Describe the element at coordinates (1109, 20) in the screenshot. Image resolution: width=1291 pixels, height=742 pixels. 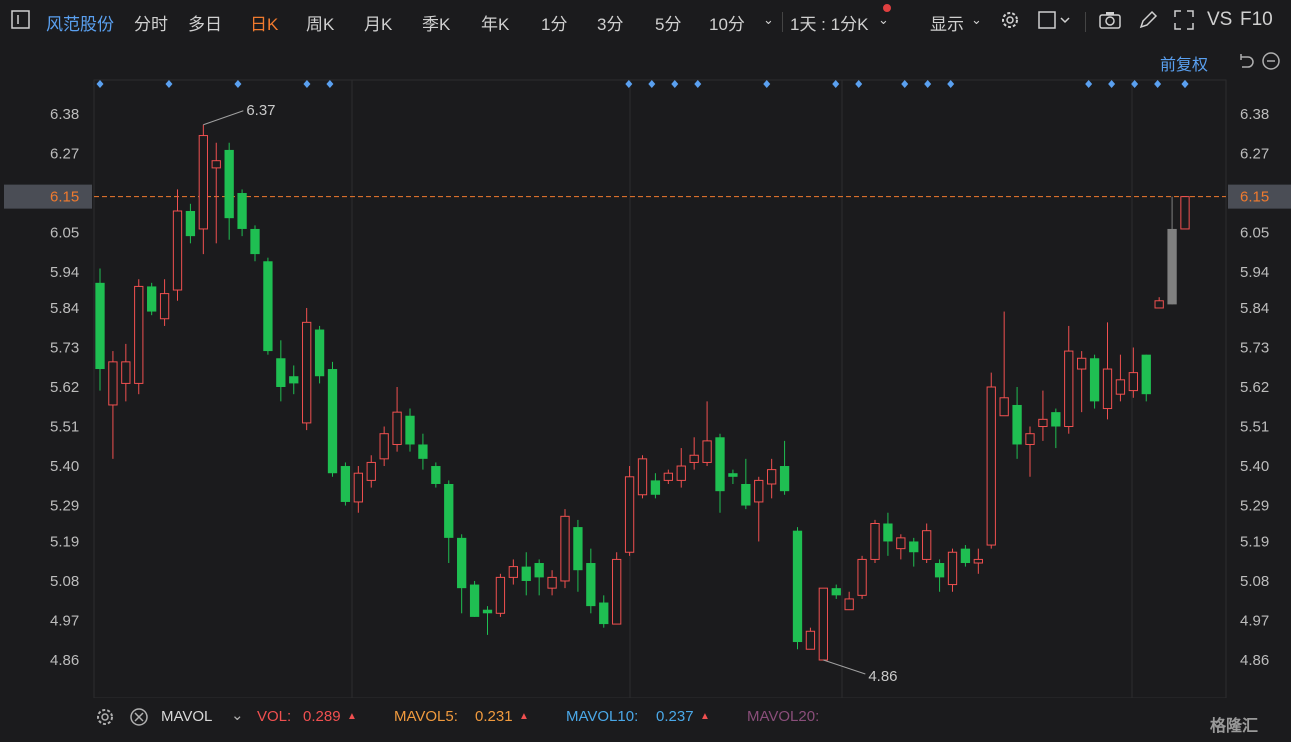
I see `camera-icon` at that location.